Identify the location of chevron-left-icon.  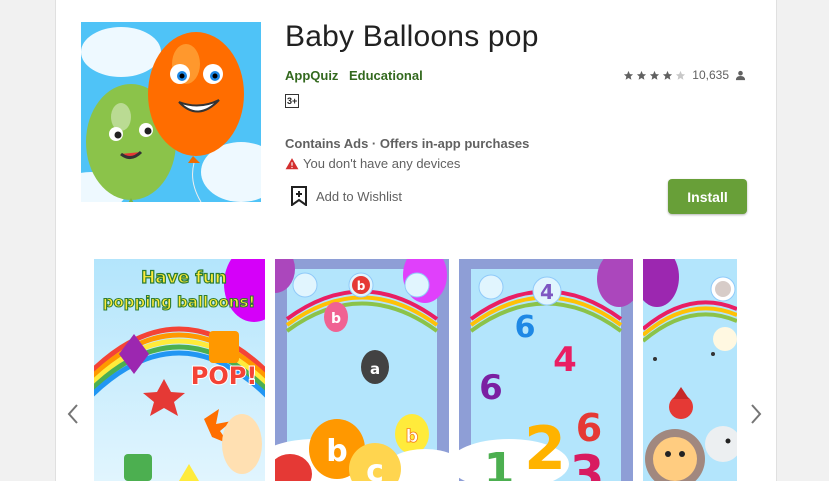
(73, 414).